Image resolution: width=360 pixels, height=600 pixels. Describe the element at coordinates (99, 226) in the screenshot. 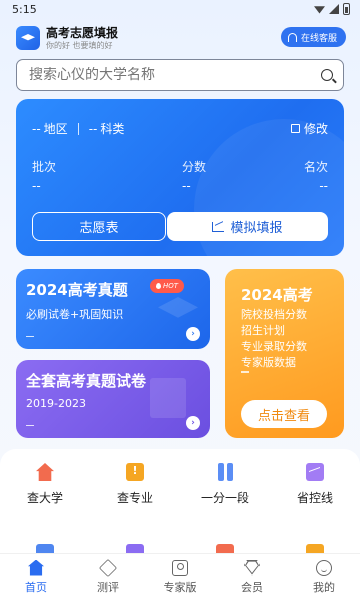

I see `wish-list-button: 志愿表` at that location.